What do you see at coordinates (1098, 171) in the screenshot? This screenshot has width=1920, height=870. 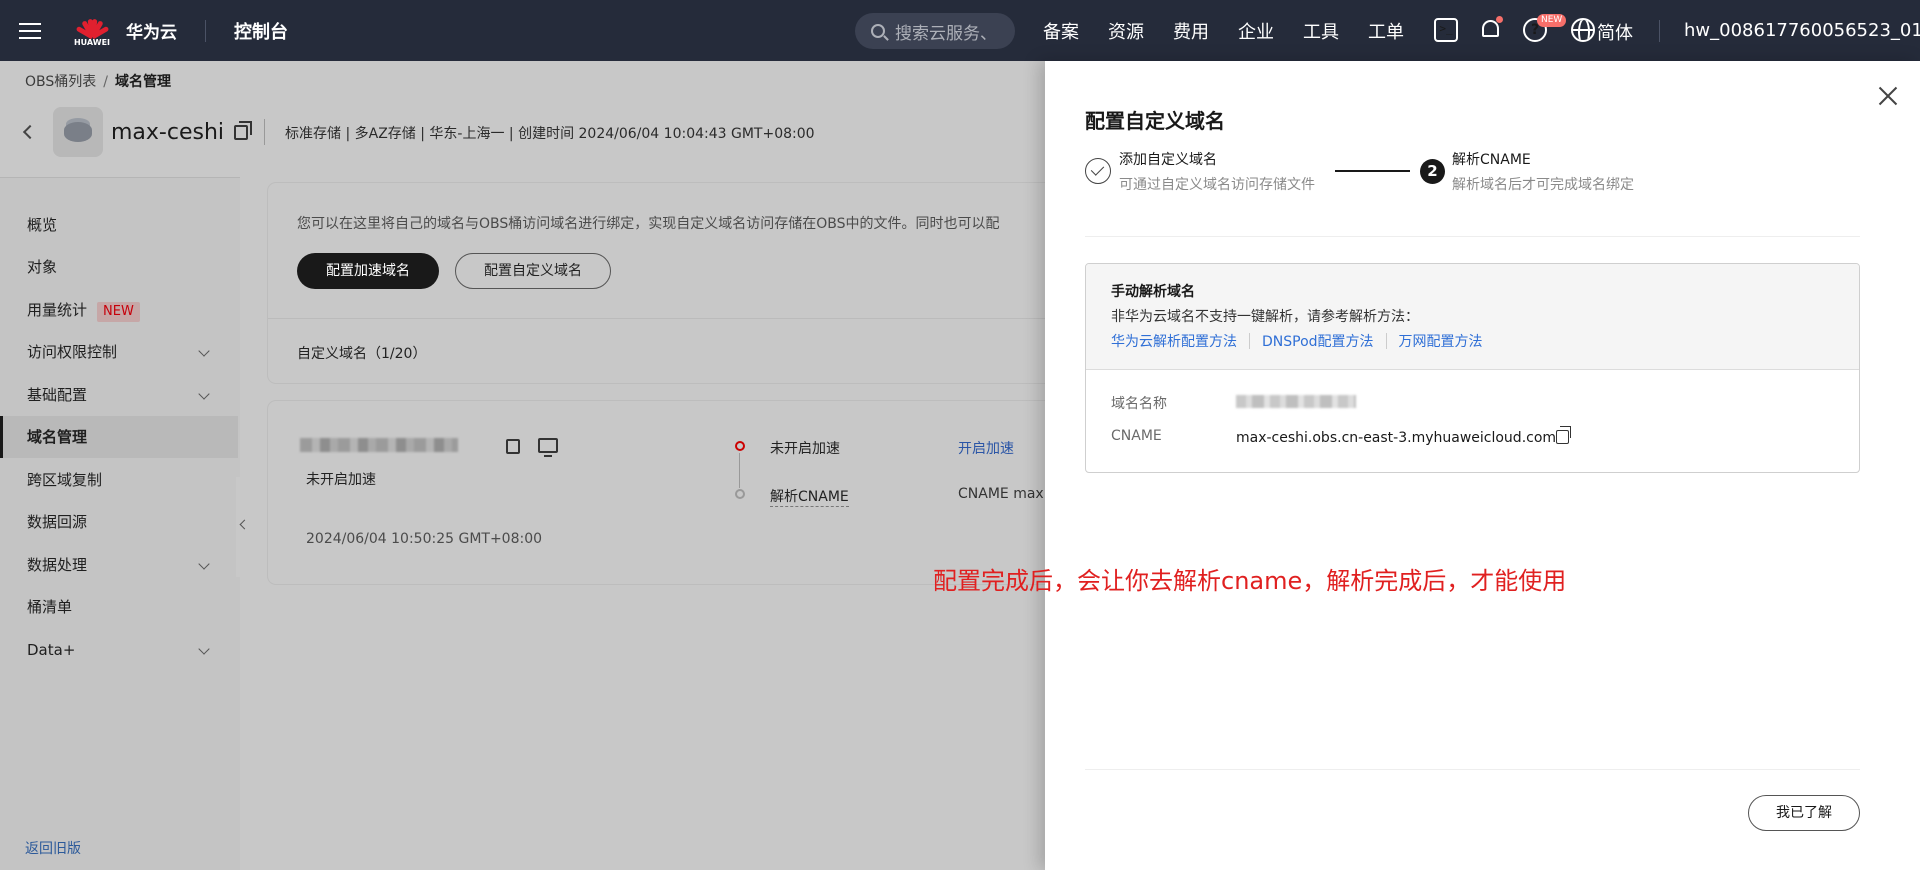 I see `check-circle-icon` at bounding box center [1098, 171].